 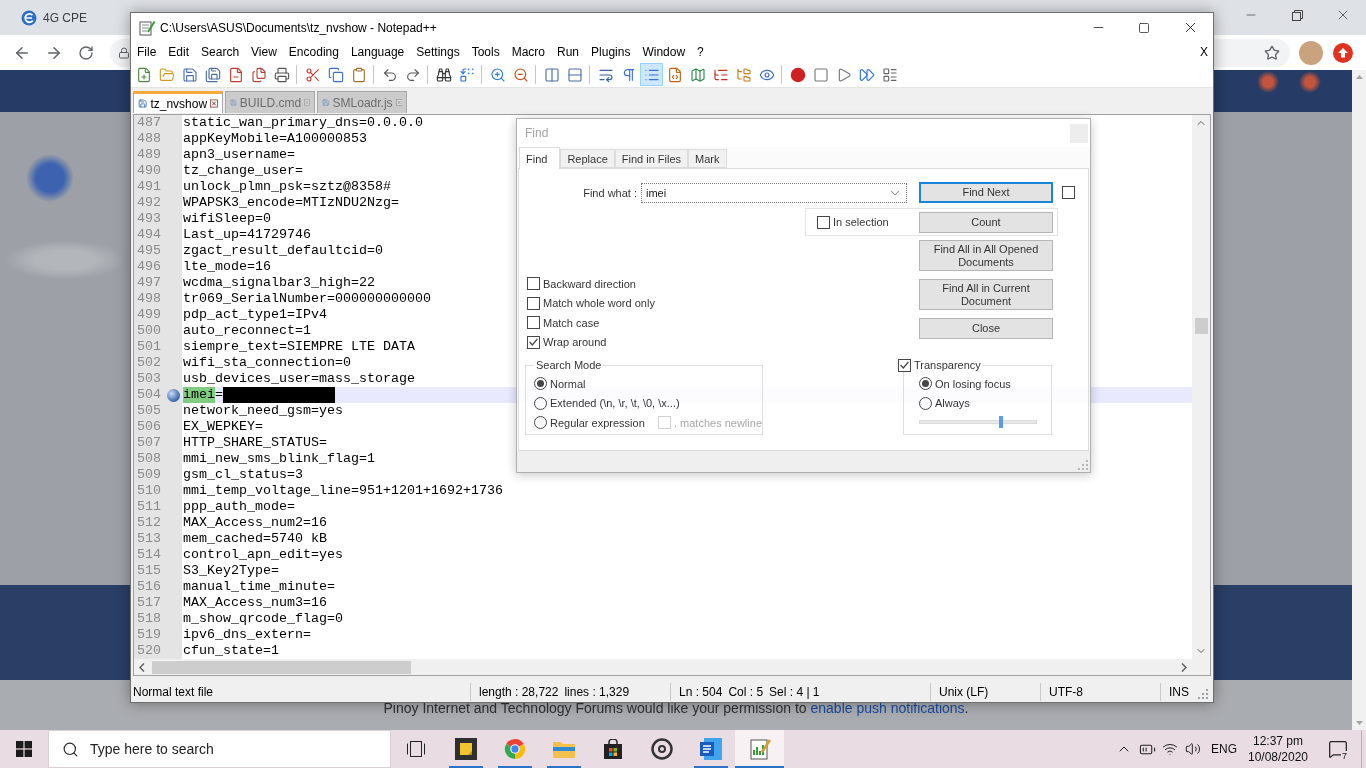 What do you see at coordinates (148, 635) in the screenshot?
I see `line-number: 519` at bounding box center [148, 635].